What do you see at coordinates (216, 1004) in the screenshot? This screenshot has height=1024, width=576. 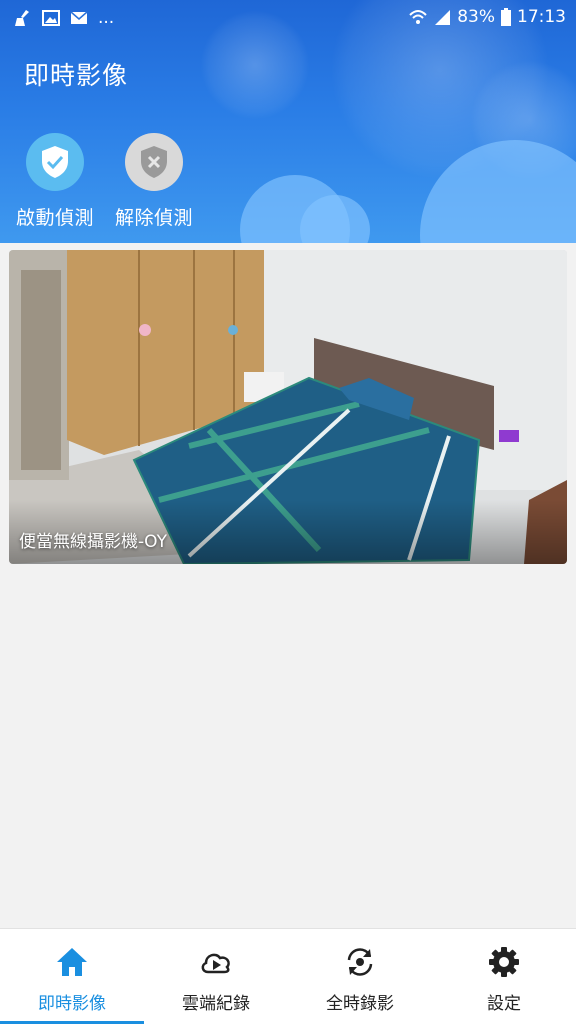 I see `nav-cloud-records-label: 雲端紀錄` at bounding box center [216, 1004].